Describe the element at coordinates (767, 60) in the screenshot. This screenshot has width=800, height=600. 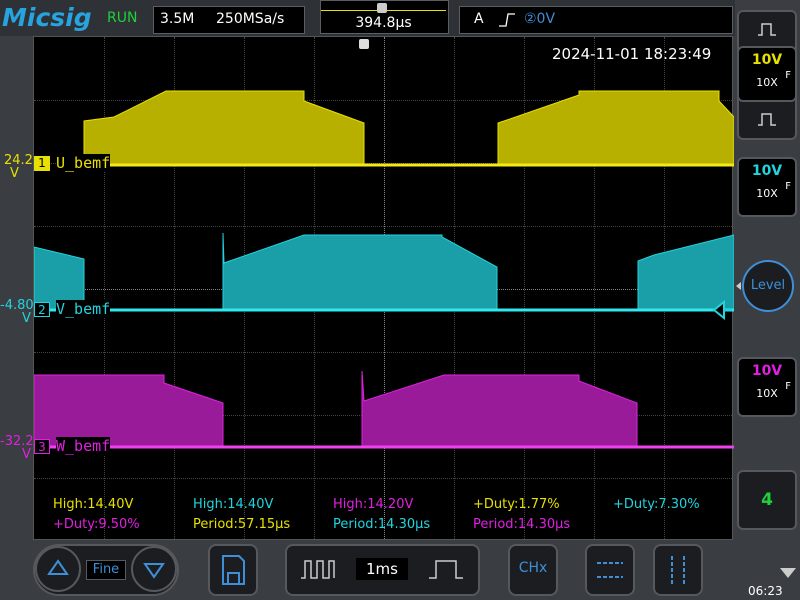
I see `ch1-scale: 10V` at that location.